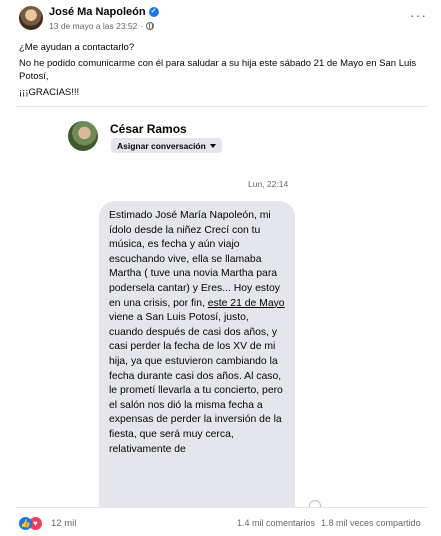 Image resolution: width=441 pixels, height=536 pixels. What do you see at coordinates (31, 18) in the screenshot?
I see `author-avatar` at bounding box center [31, 18].